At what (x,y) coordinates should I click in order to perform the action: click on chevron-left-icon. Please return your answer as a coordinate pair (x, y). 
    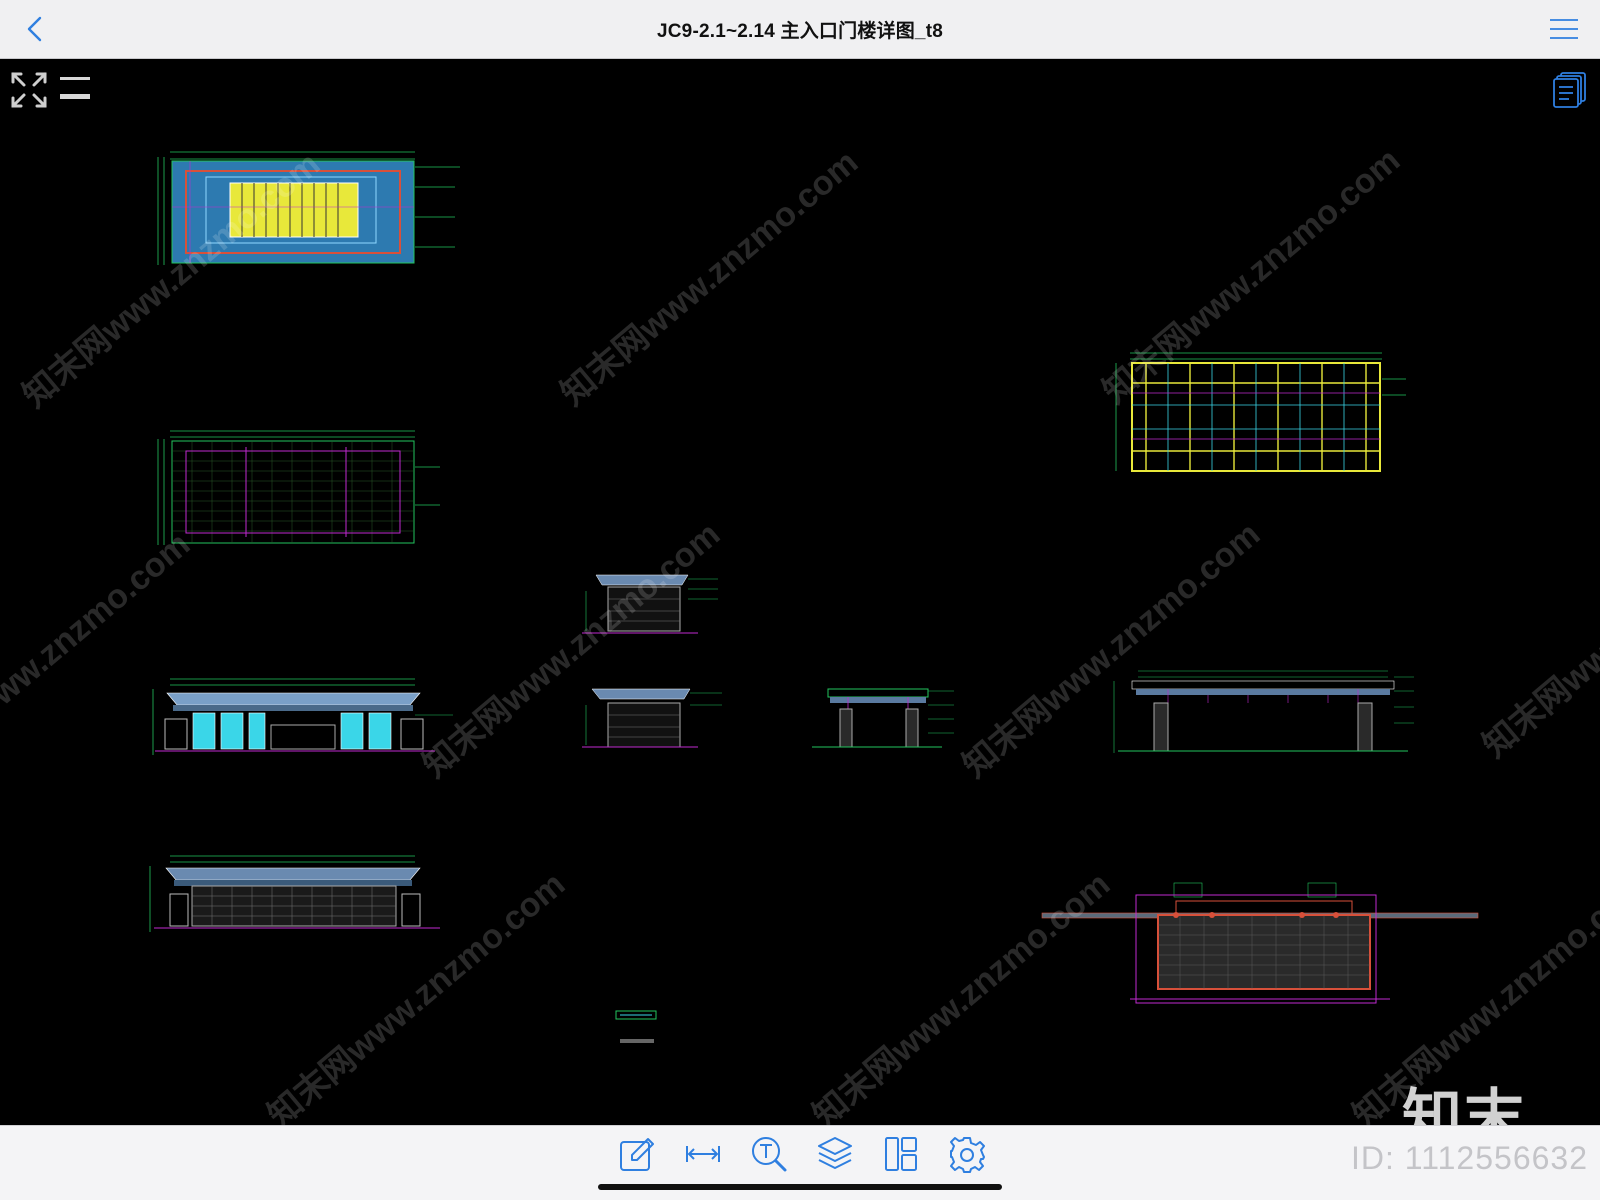
    Looking at the image, I should click on (35, 29).